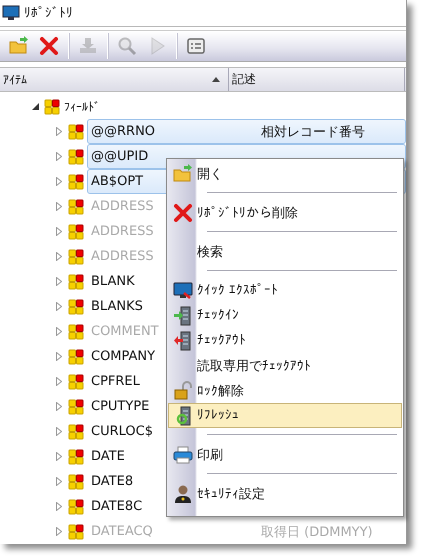 The width and height of the screenshot is (422, 557). What do you see at coordinates (246, 131) in the screenshot?
I see `selected-row: @@RRNO 相対レコード番号` at bounding box center [246, 131].